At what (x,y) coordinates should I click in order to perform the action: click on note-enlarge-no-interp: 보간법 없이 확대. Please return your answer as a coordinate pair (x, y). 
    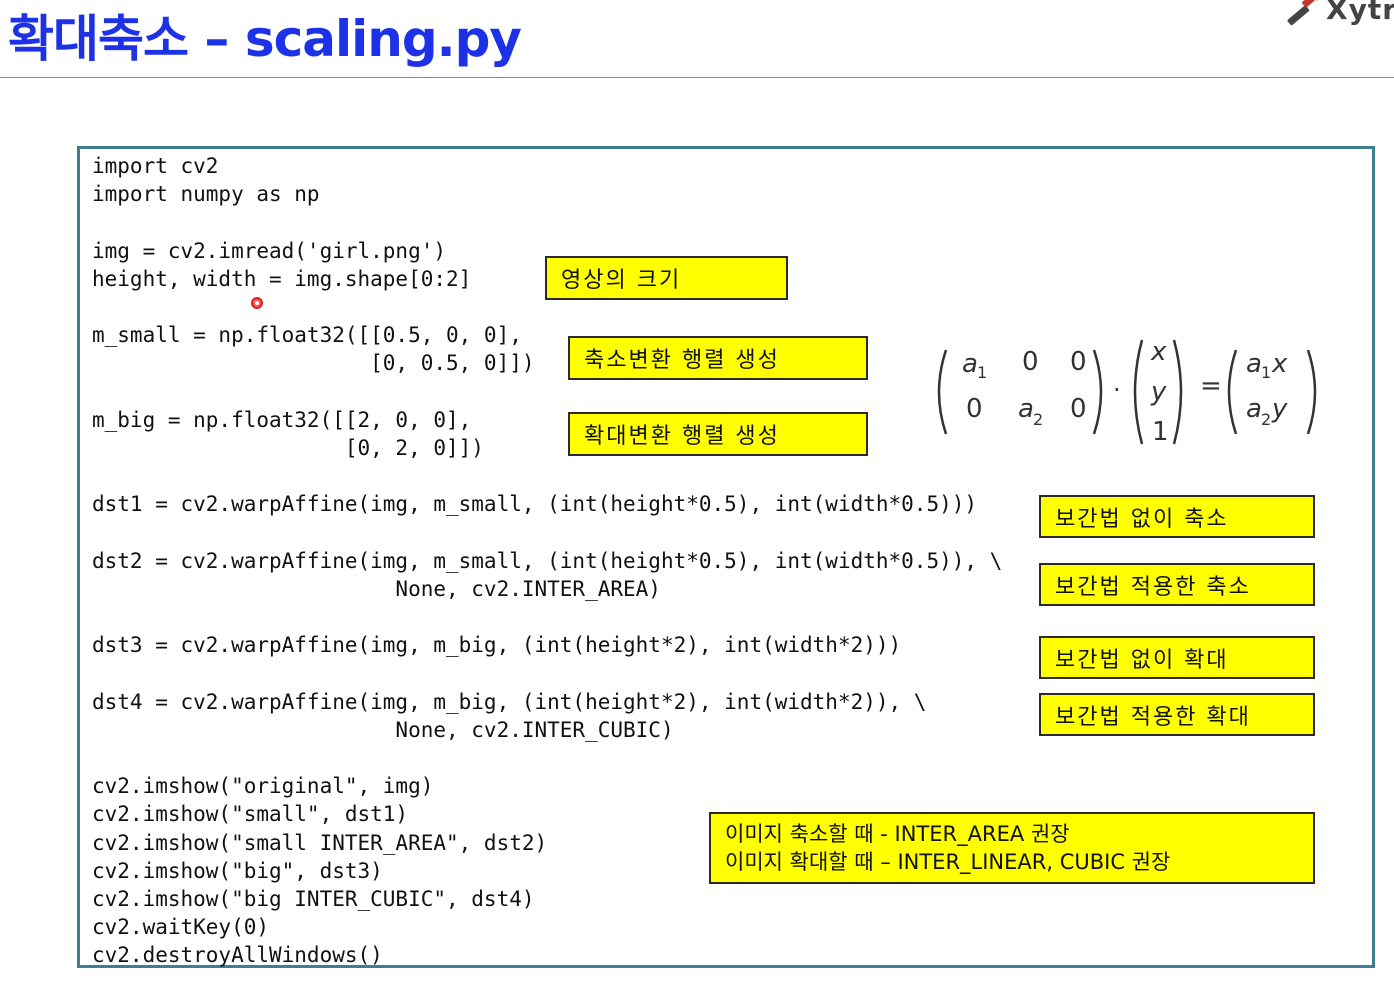
    Looking at the image, I should click on (1177, 657).